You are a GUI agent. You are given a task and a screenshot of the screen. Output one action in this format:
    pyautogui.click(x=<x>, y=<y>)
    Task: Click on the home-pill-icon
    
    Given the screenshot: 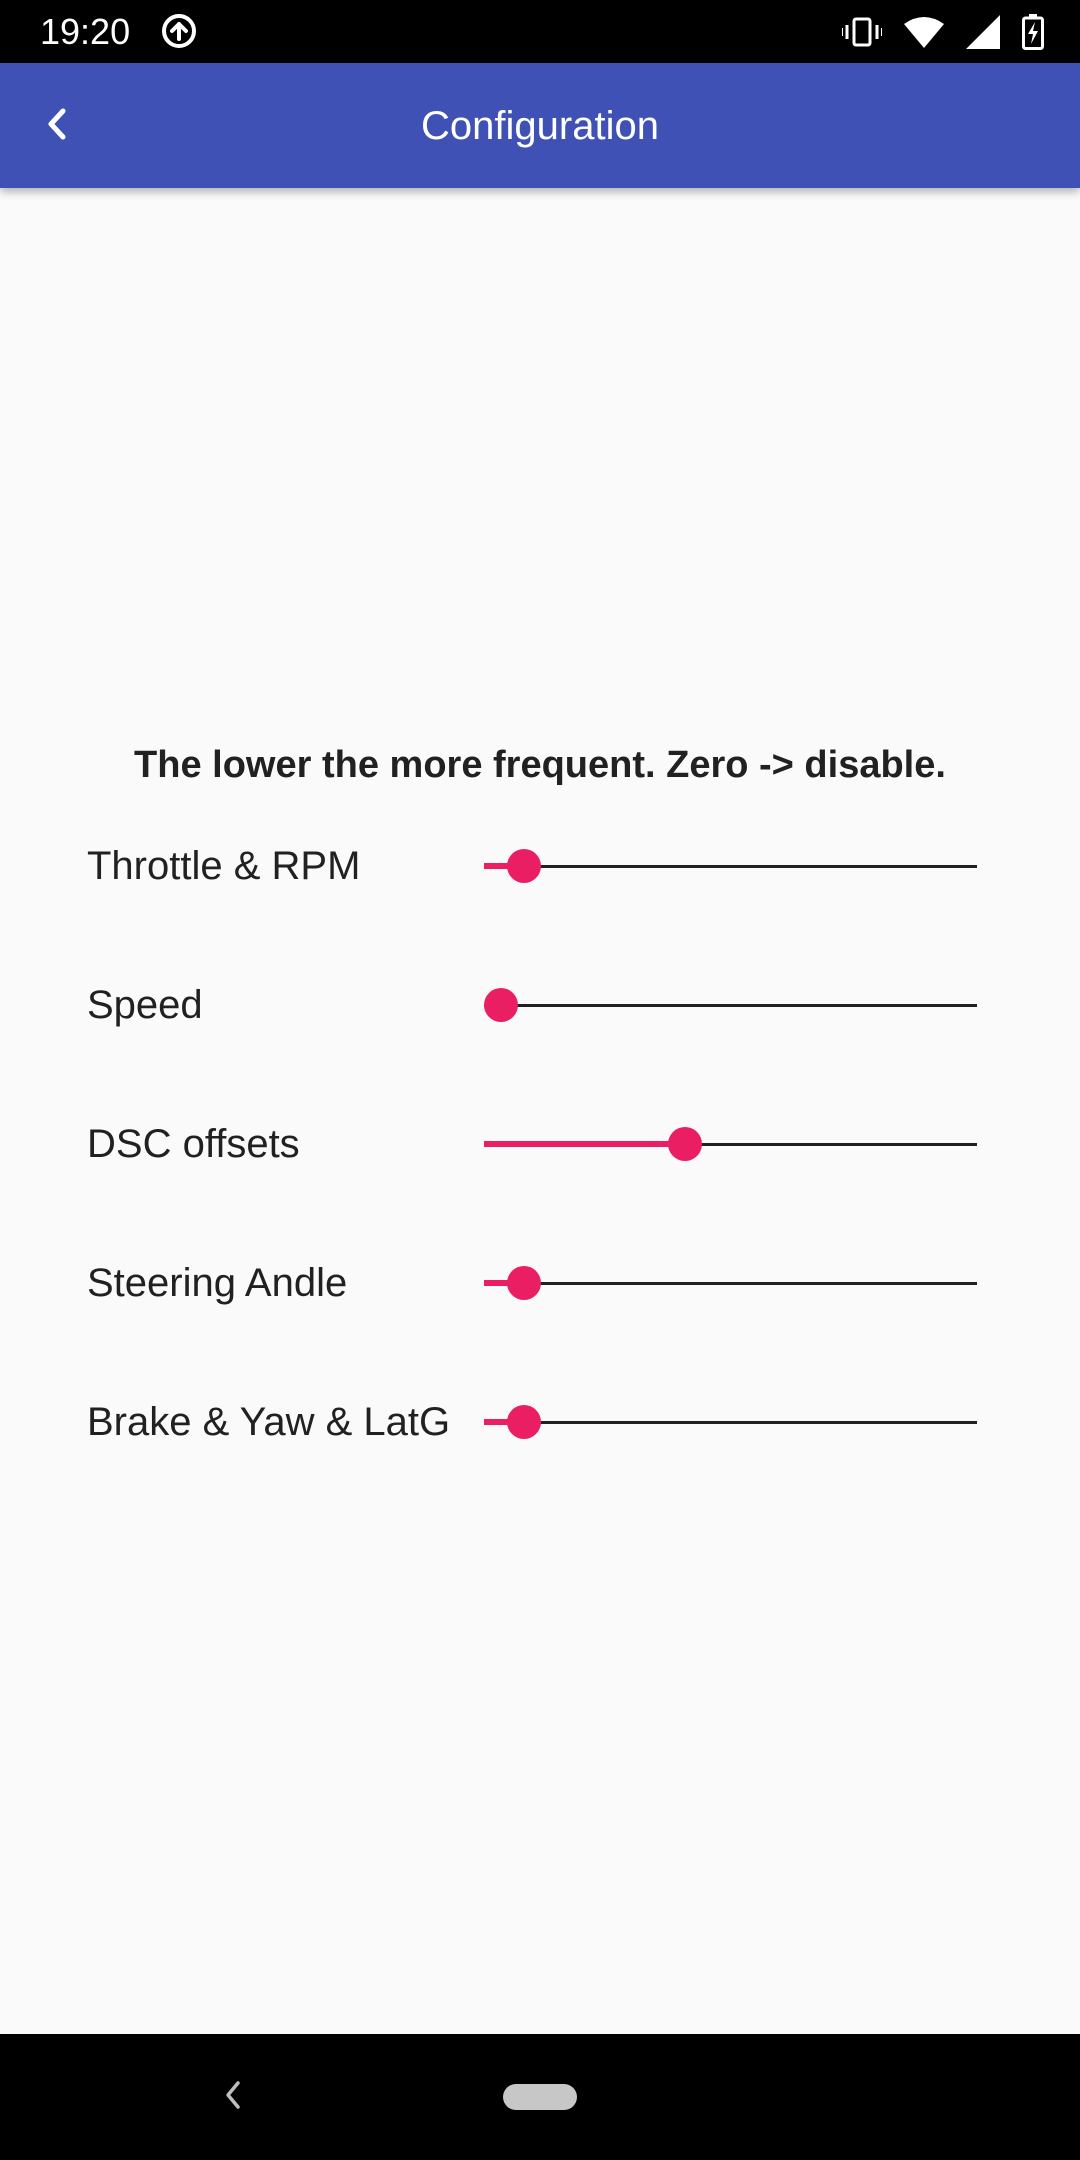 What is the action you would take?
    pyautogui.click(x=540, y=2097)
    